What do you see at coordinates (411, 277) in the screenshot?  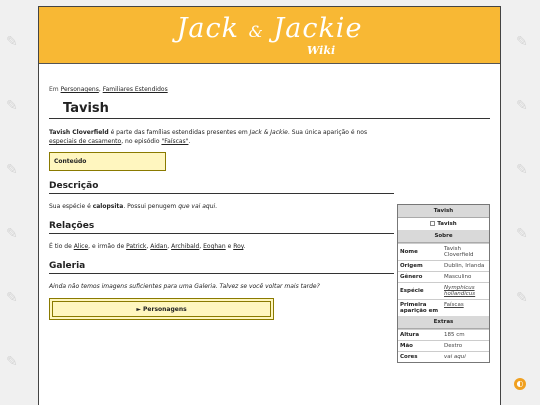 I see `infobox-key: Gênero` at bounding box center [411, 277].